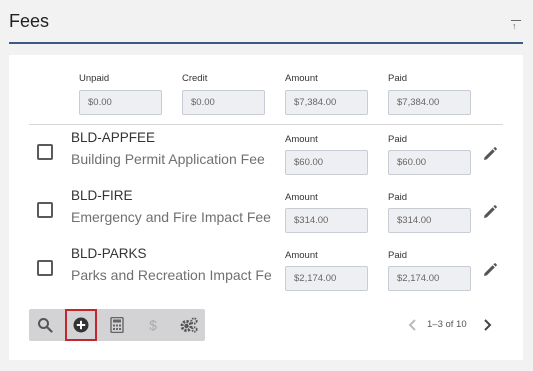 The image size is (533, 371). I want to click on credit-label: Credit, so click(195, 78).